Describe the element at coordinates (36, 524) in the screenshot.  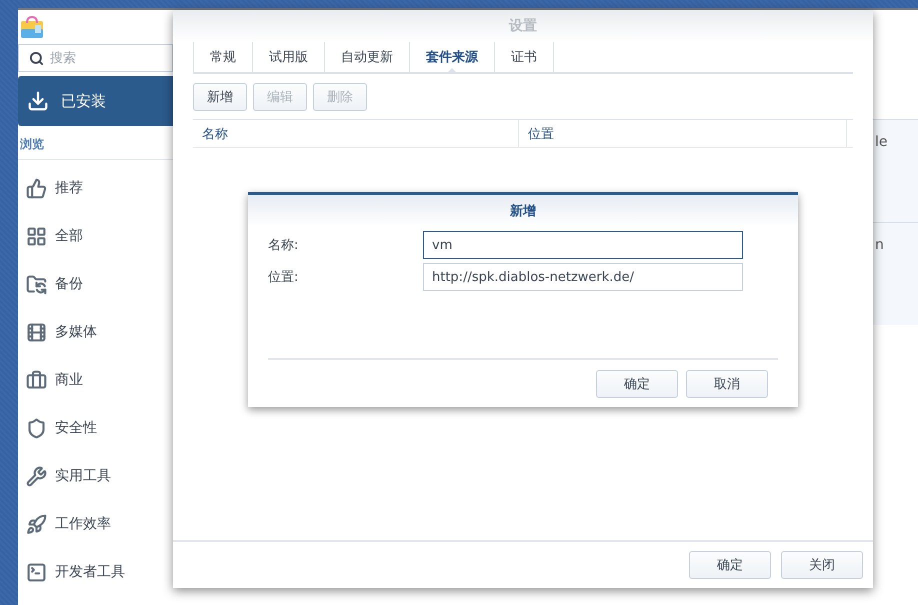
I see `rocket-icon` at that location.